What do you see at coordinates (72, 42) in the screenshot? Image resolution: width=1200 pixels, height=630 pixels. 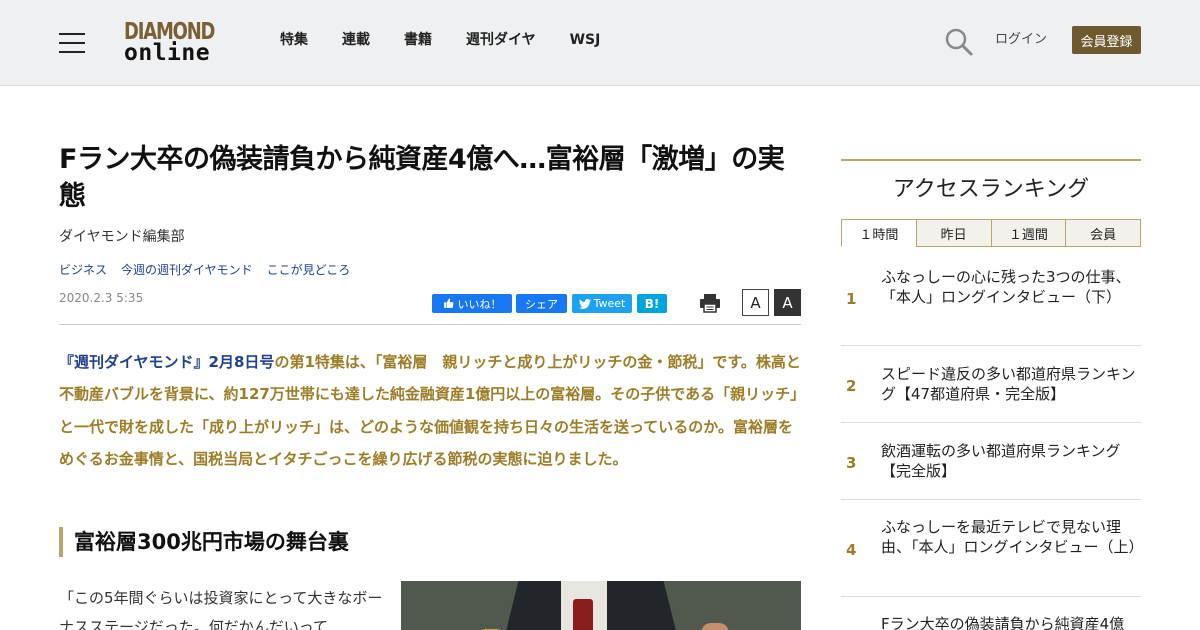 I see `menu-icon` at bounding box center [72, 42].